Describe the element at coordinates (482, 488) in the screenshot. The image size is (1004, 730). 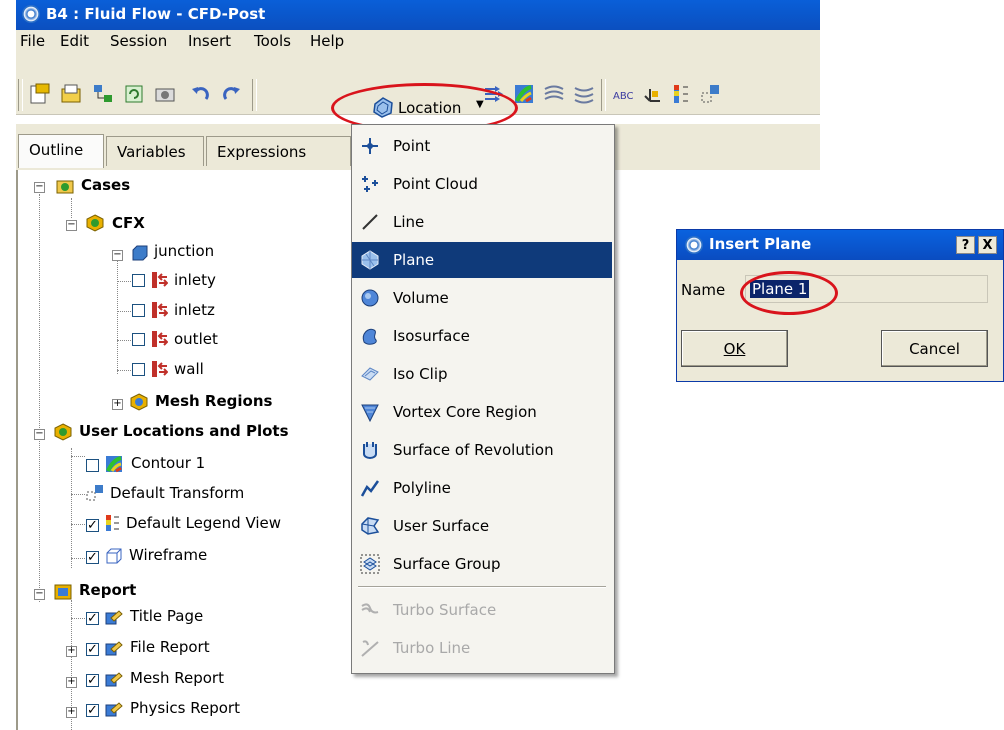
I see `menu-item-polyline: Polyline` at that location.